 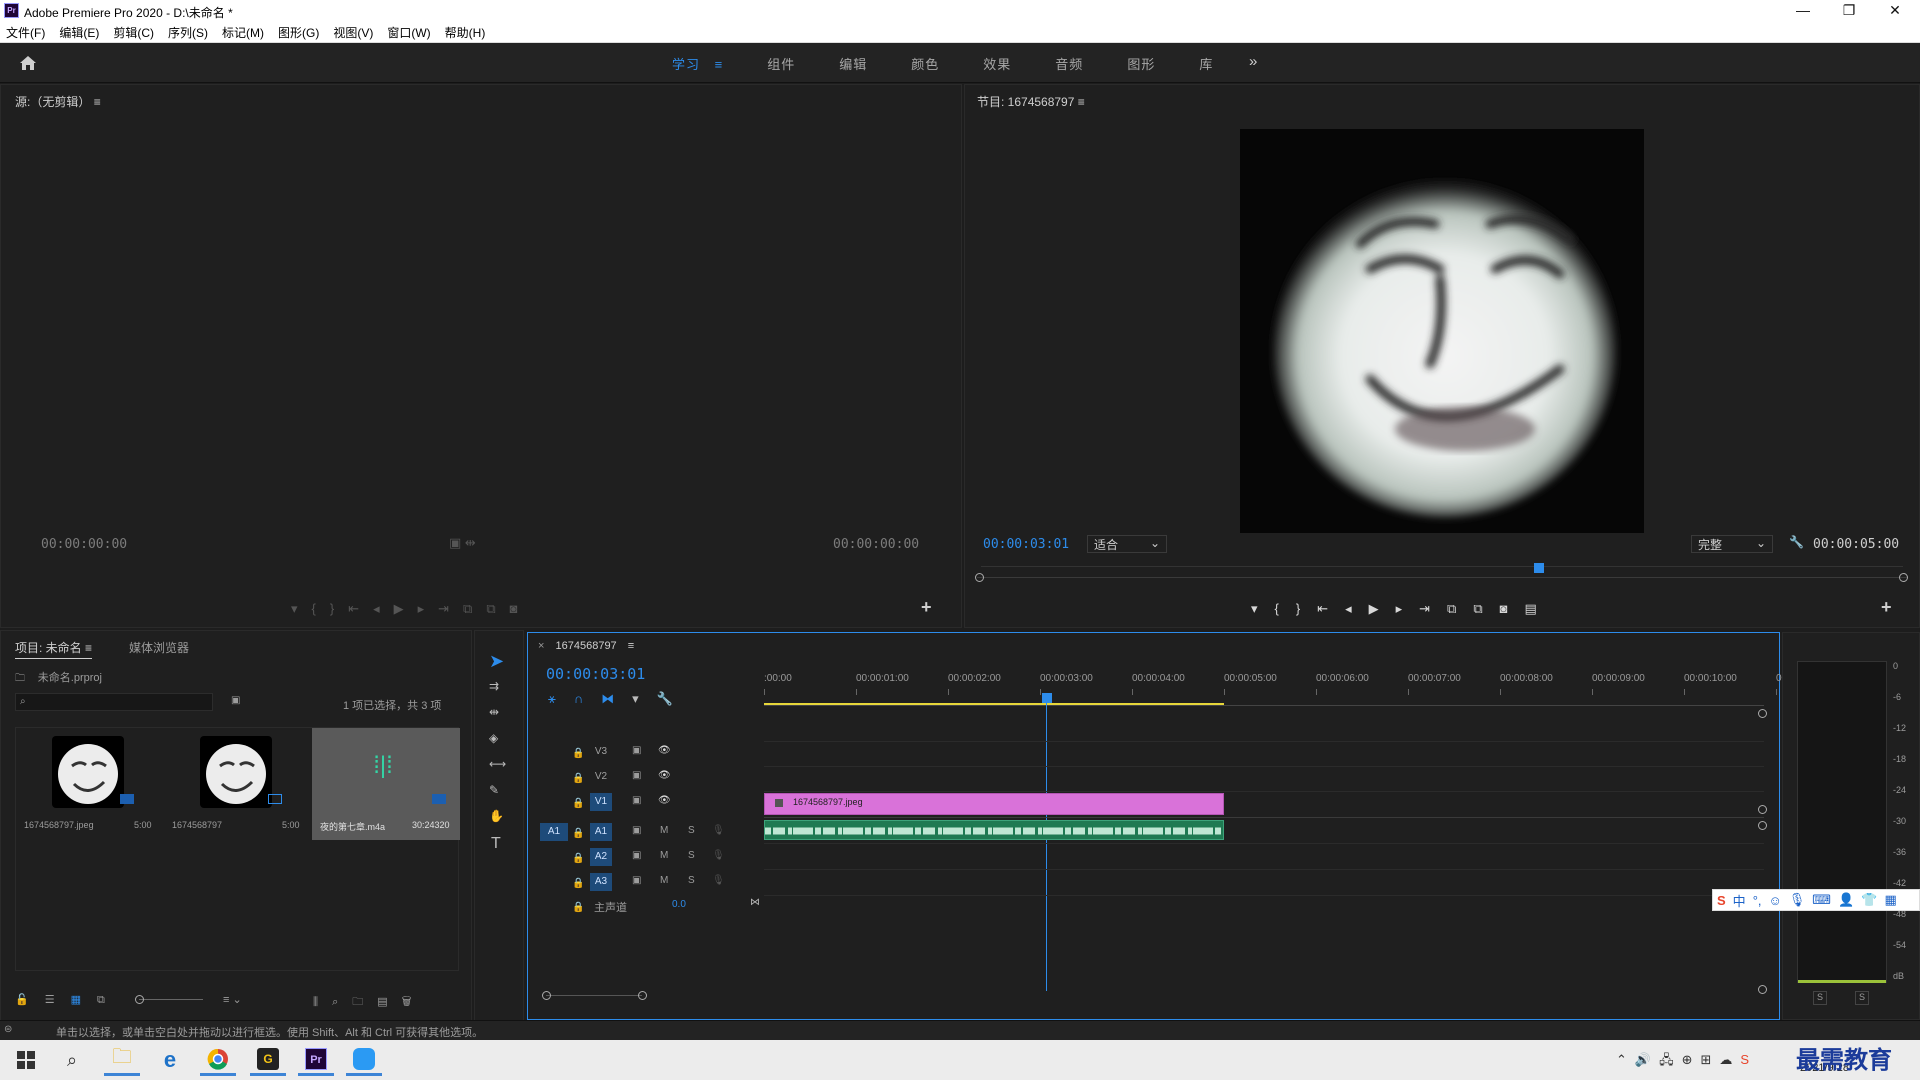 I want to click on app-g-icon: G, so click(x=268, y=1060).